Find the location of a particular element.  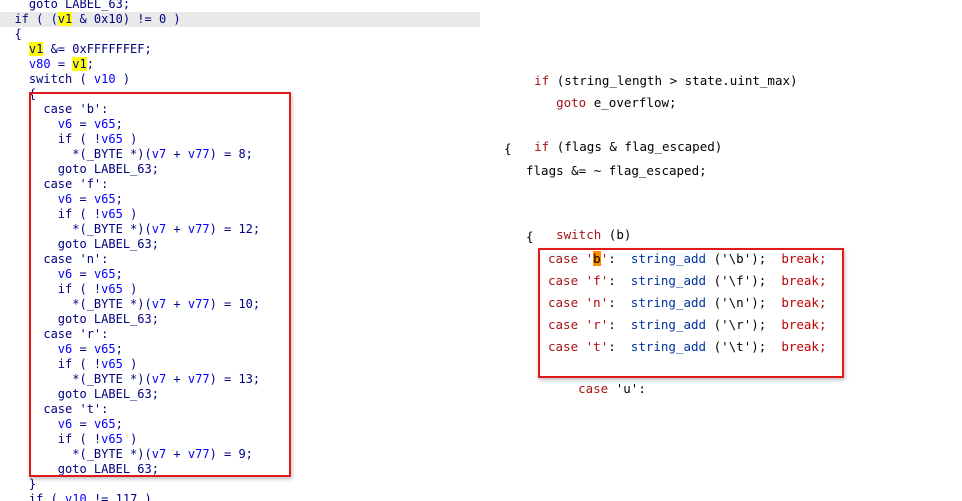

code-line: v1 &= 0xFFFFFFEF; is located at coordinates (90, 49).